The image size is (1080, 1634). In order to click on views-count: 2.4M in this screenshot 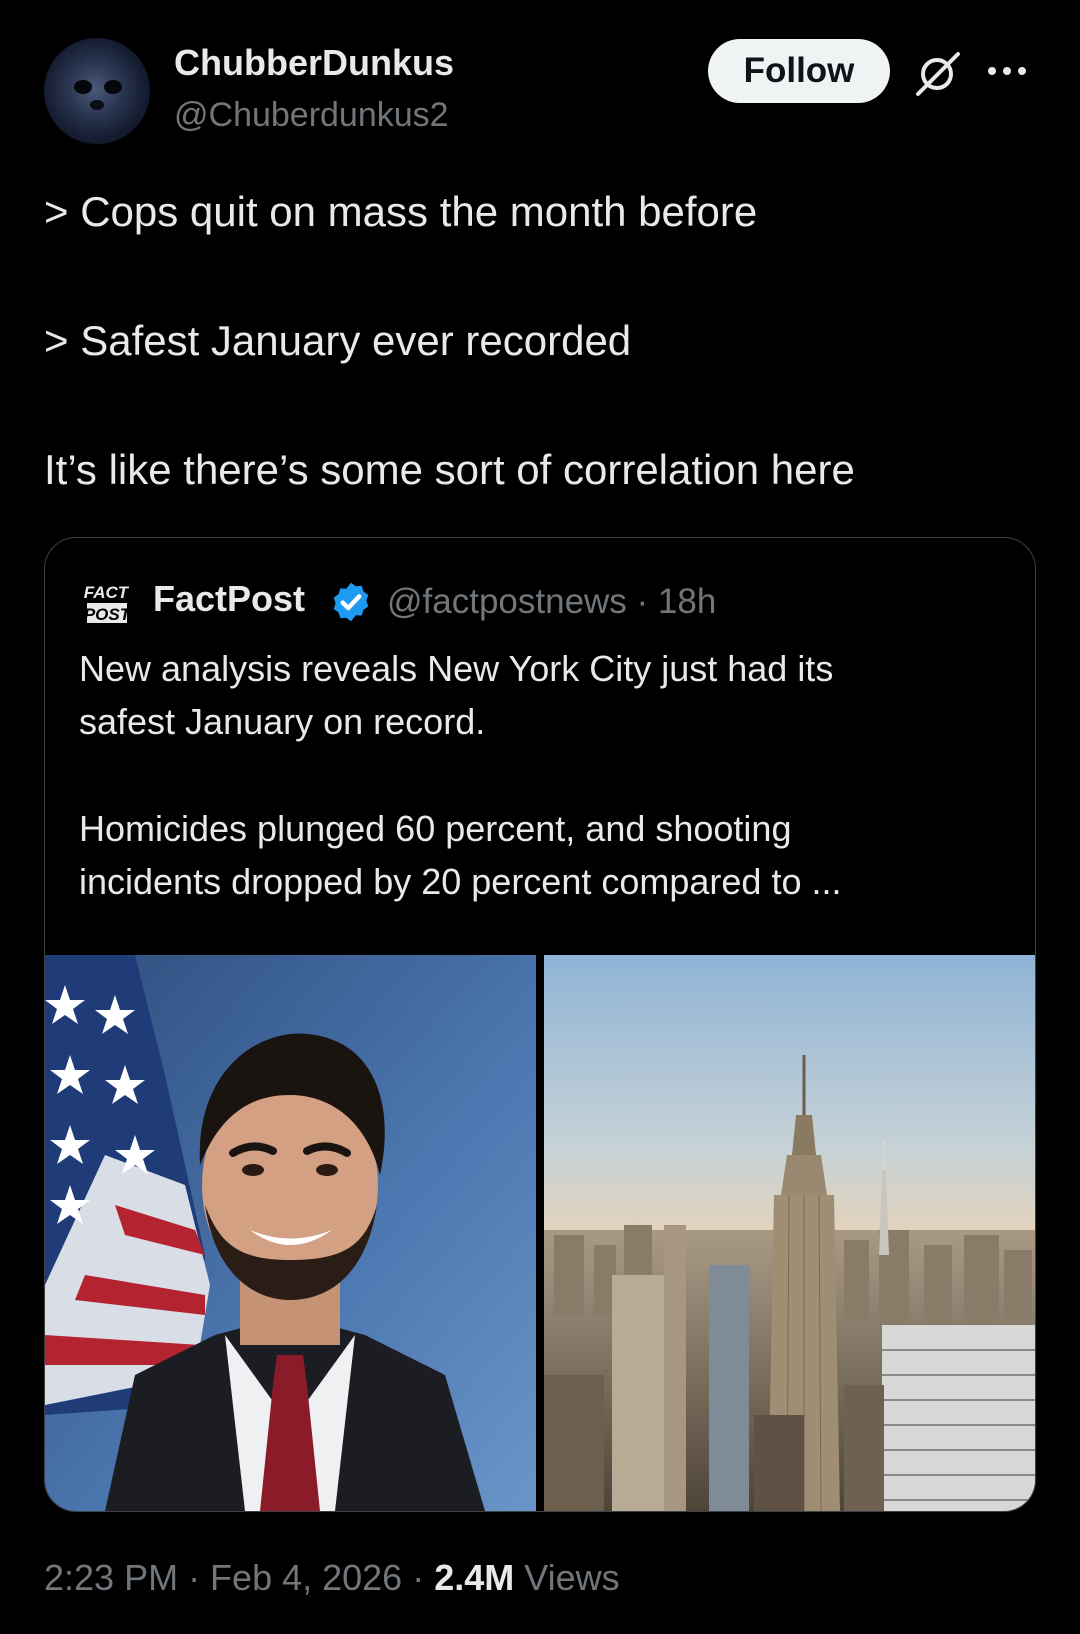, I will do `click(474, 1577)`.